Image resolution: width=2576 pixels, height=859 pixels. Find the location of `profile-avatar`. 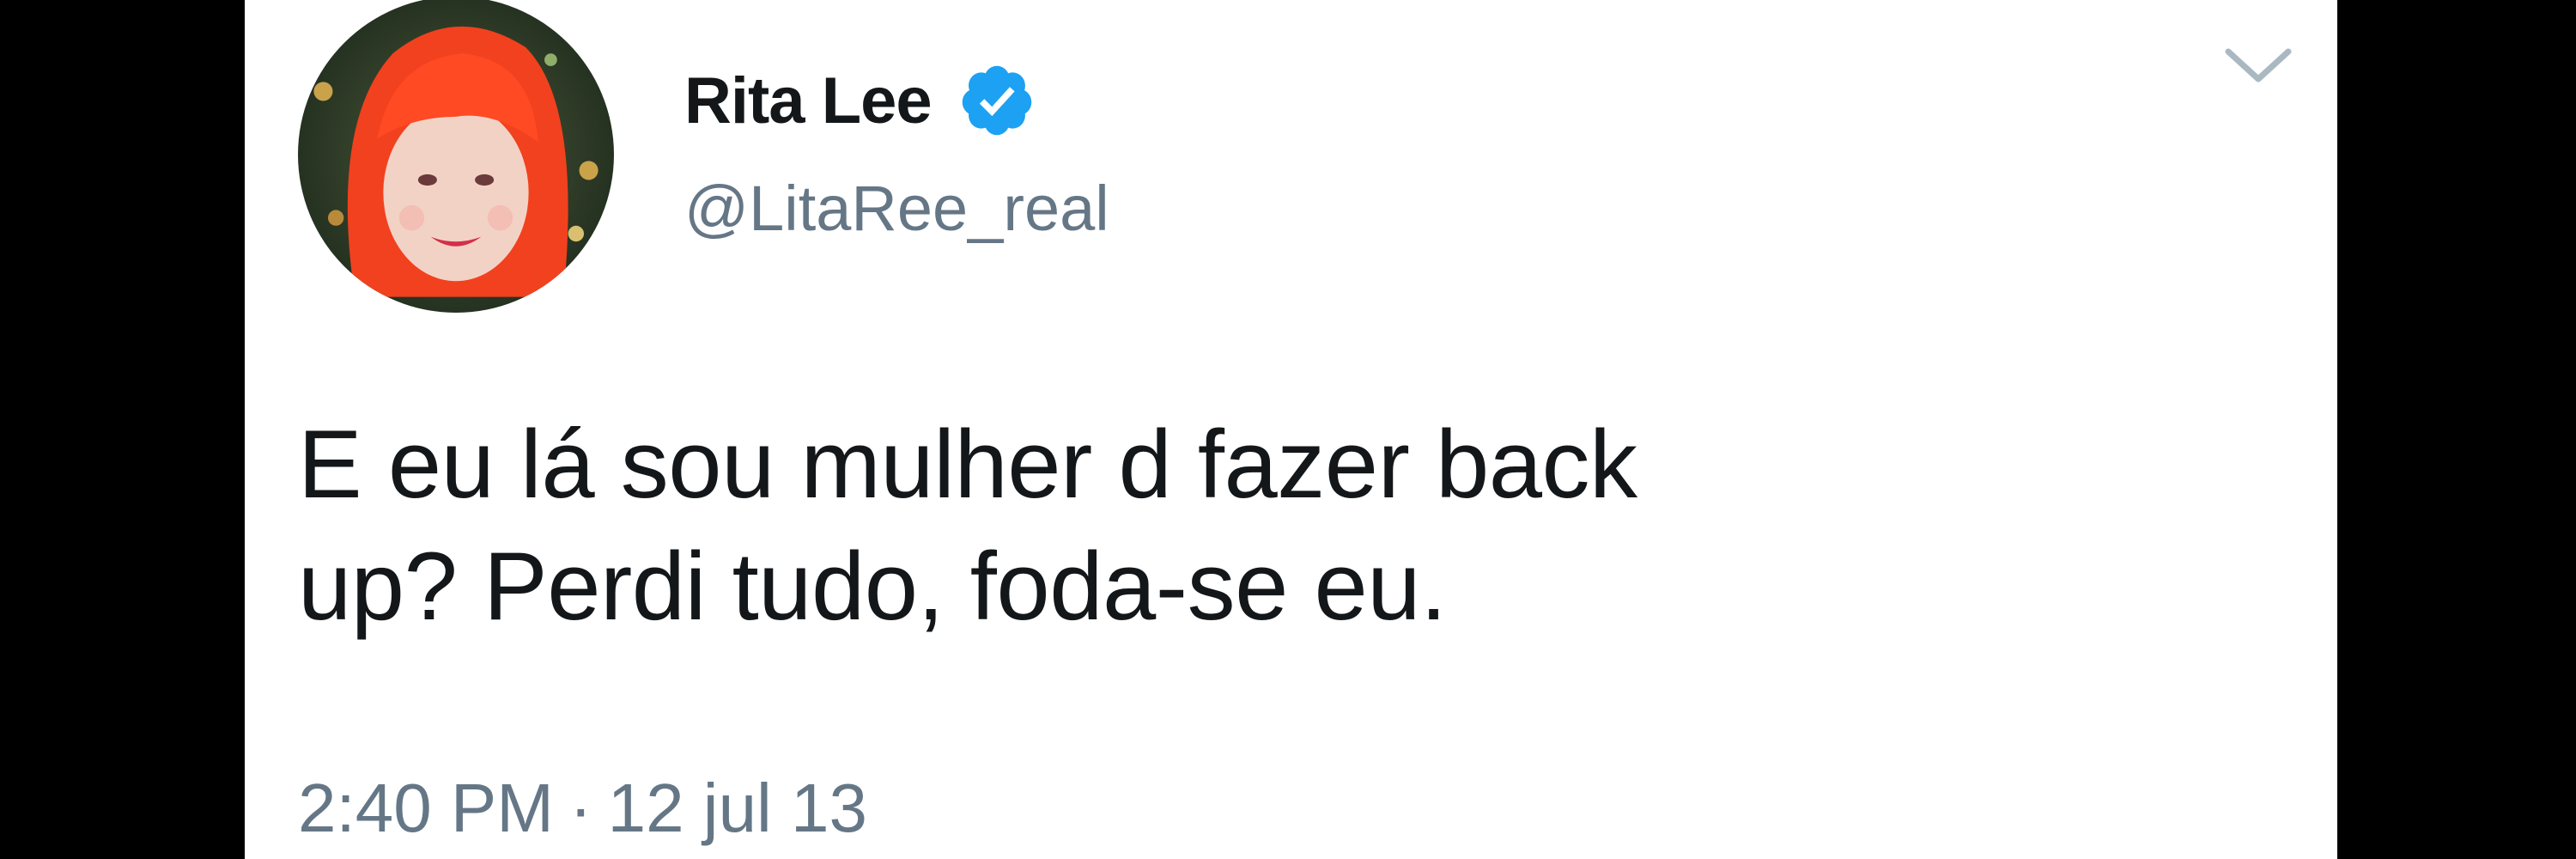

profile-avatar is located at coordinates (456, 156).